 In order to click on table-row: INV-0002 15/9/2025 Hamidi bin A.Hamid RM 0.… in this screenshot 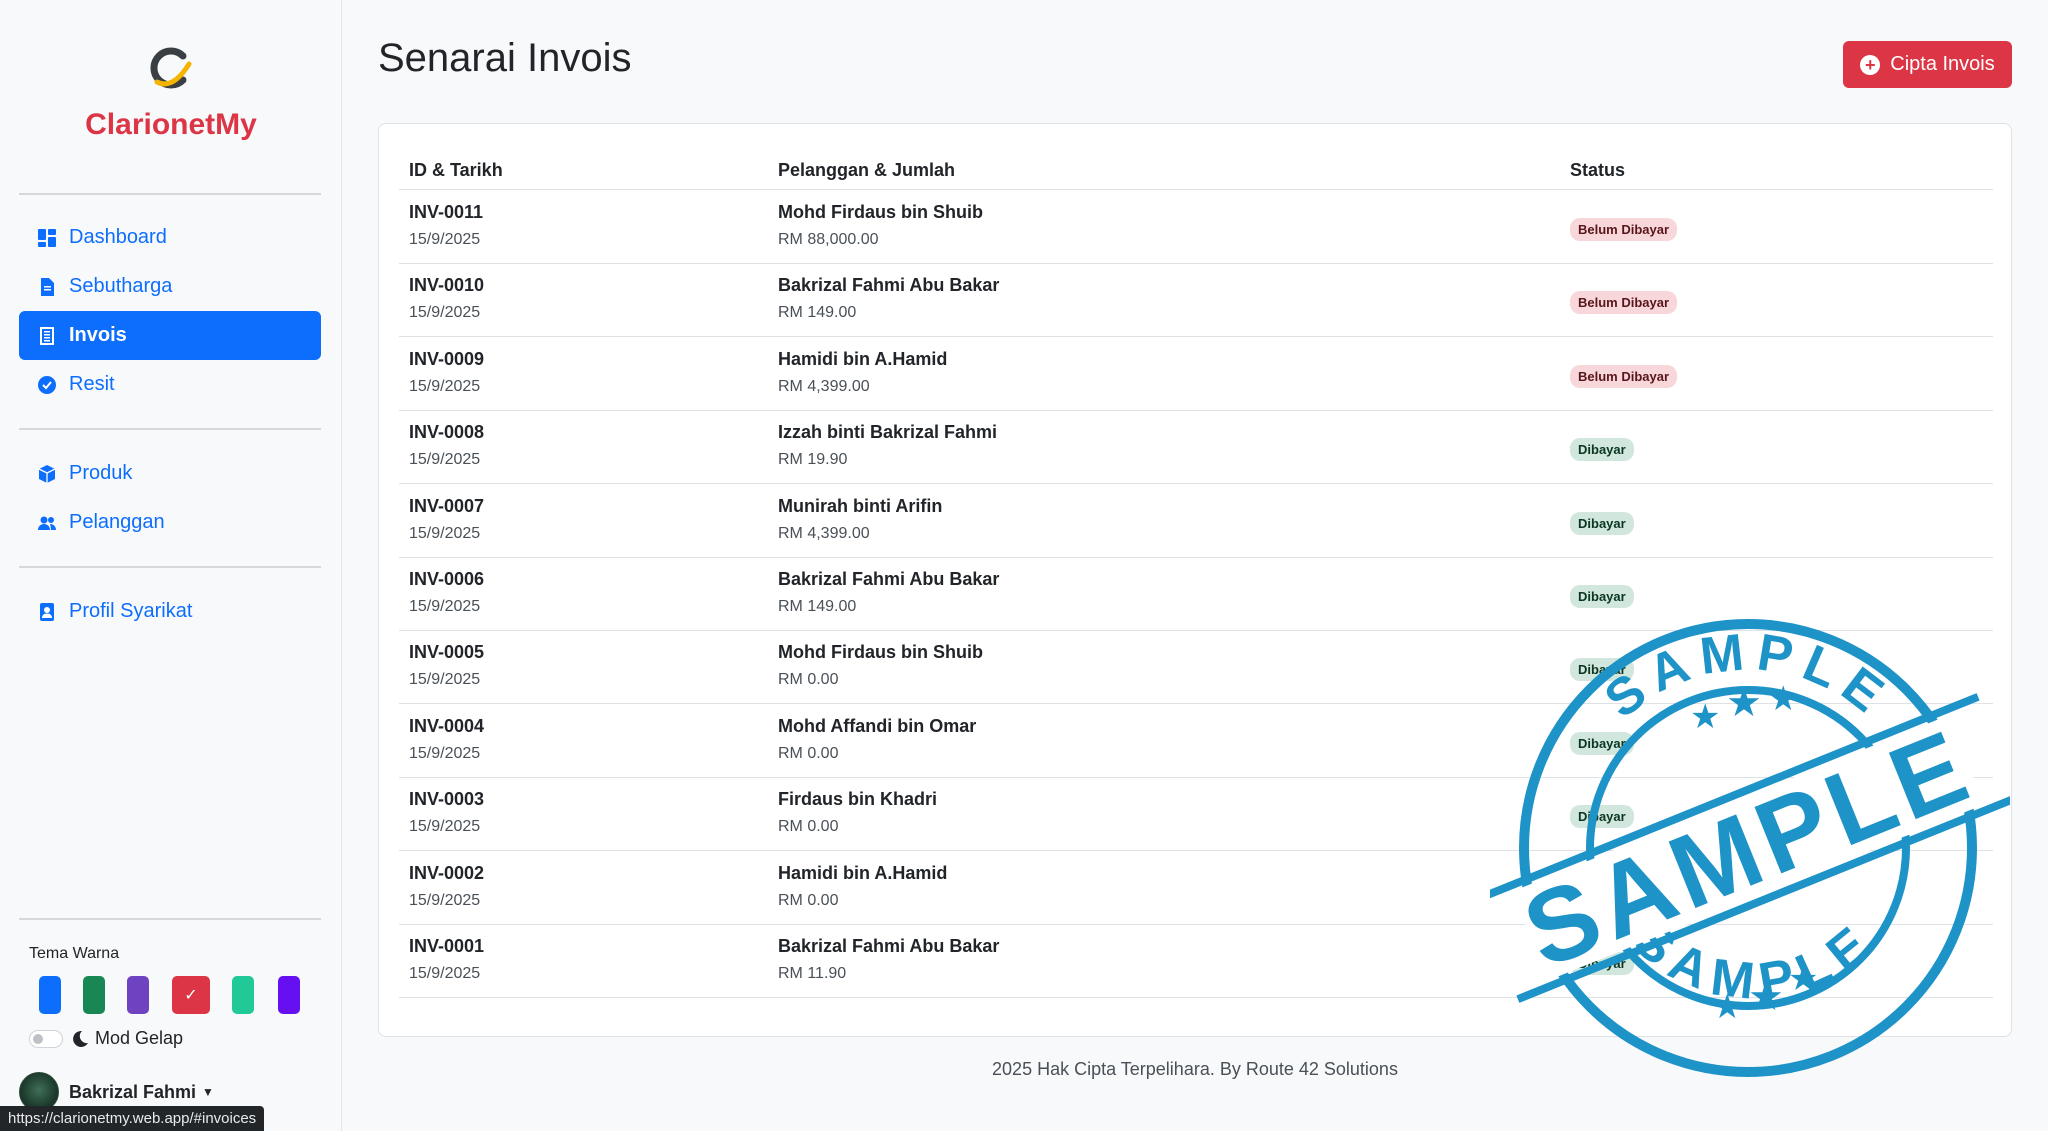, I will do `click(1196, 888)`.